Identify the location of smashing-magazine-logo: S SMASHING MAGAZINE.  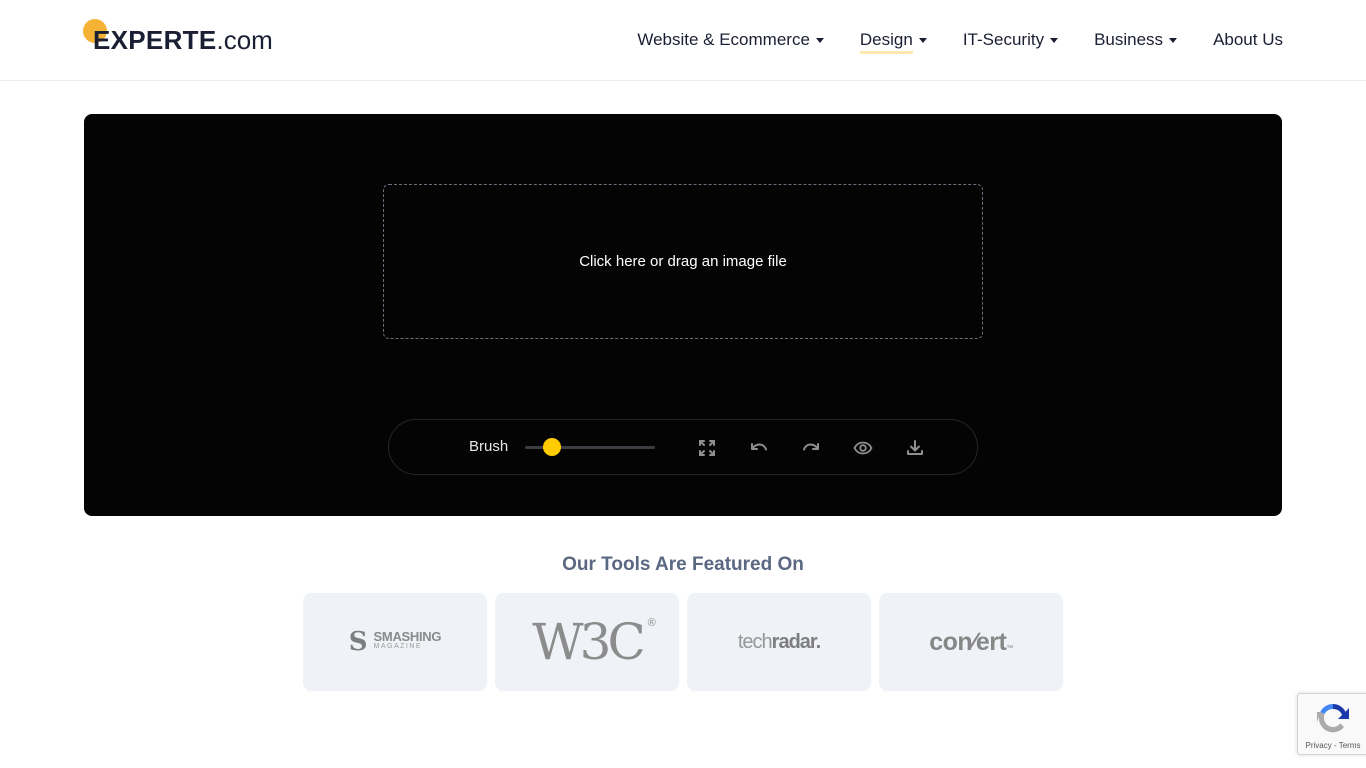
(395, 642).